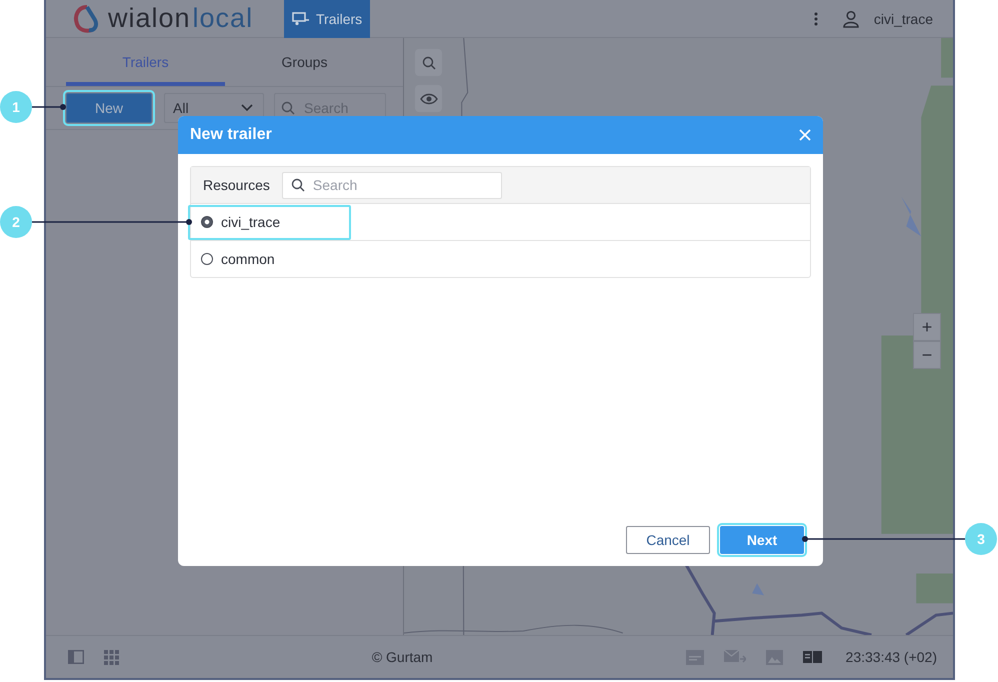  I want to click on column-label: Resources, so click(236, 185).